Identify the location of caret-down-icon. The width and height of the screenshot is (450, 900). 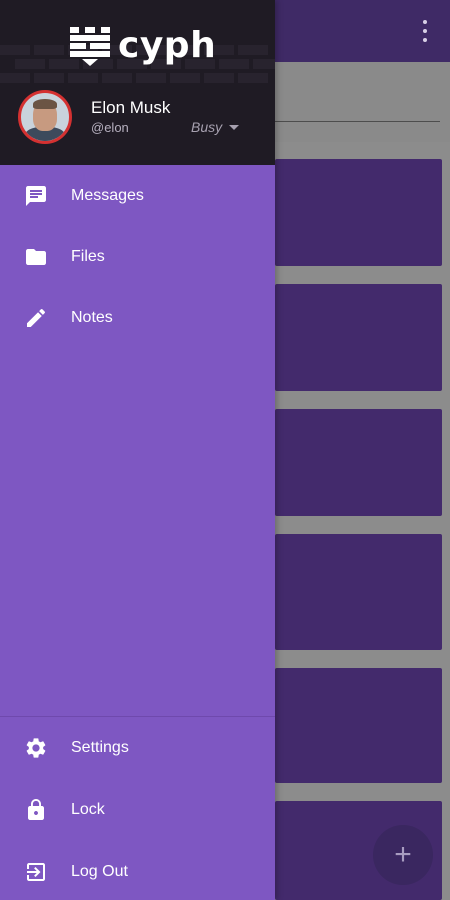
(234, 127).